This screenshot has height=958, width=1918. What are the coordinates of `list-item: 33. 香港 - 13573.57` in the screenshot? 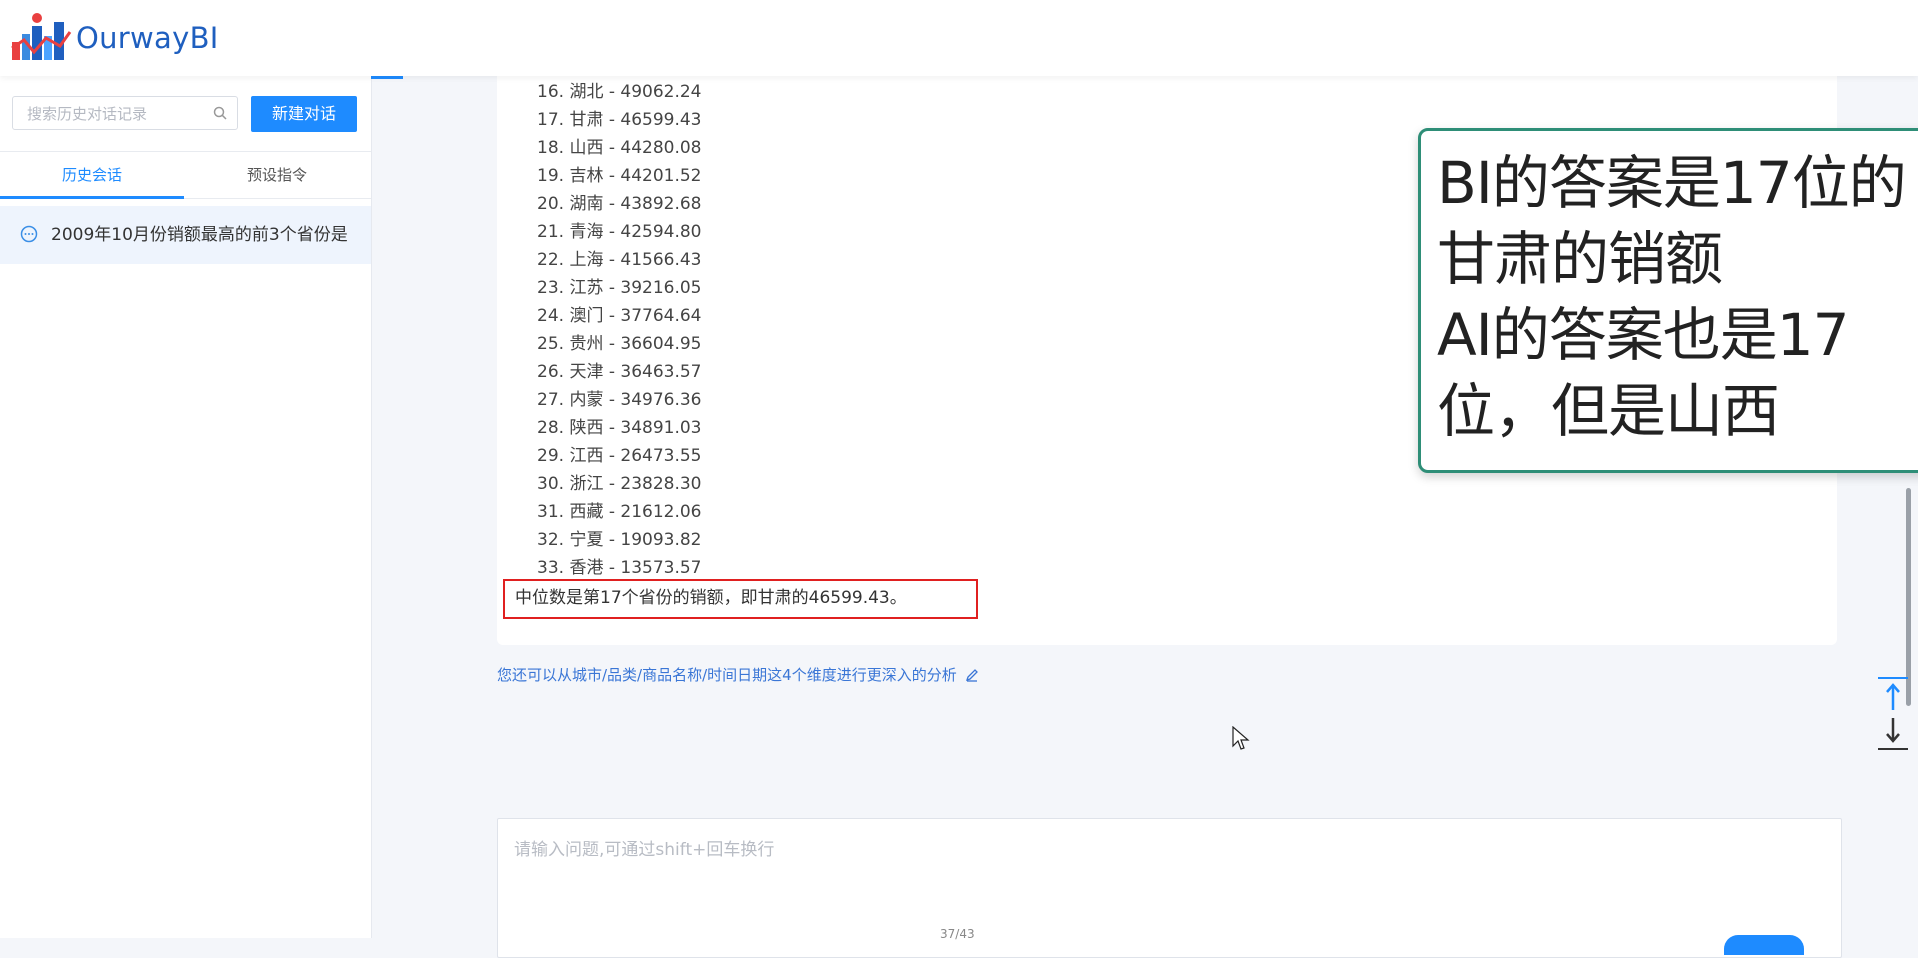 It's located at (619, 568).